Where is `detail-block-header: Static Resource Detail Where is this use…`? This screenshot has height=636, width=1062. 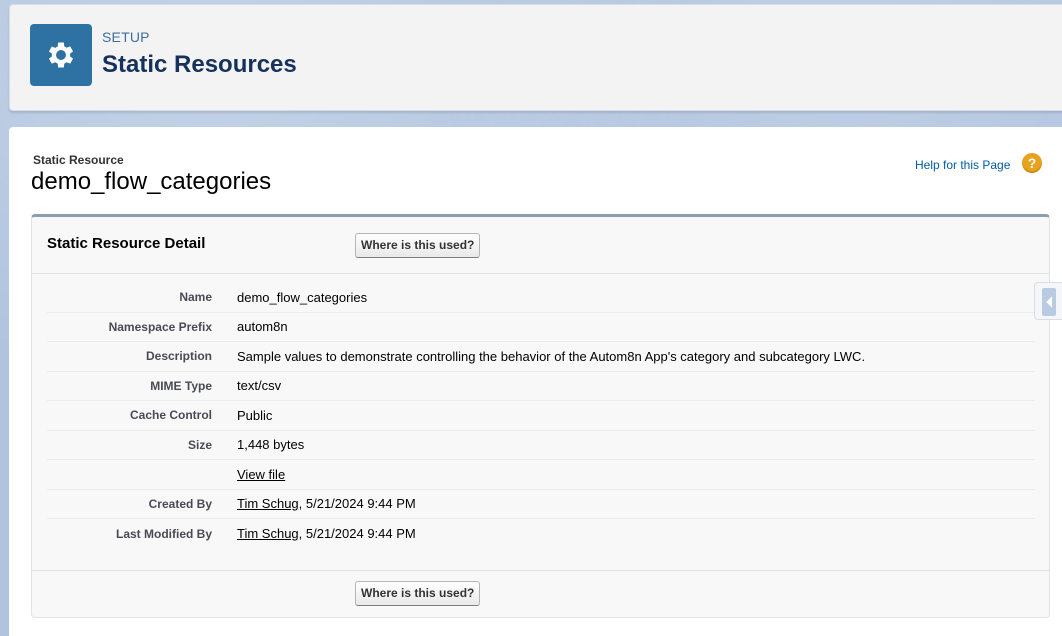
detail-block-header: Static Resource Detail Where is this use… is located at coordinates (540, 245).